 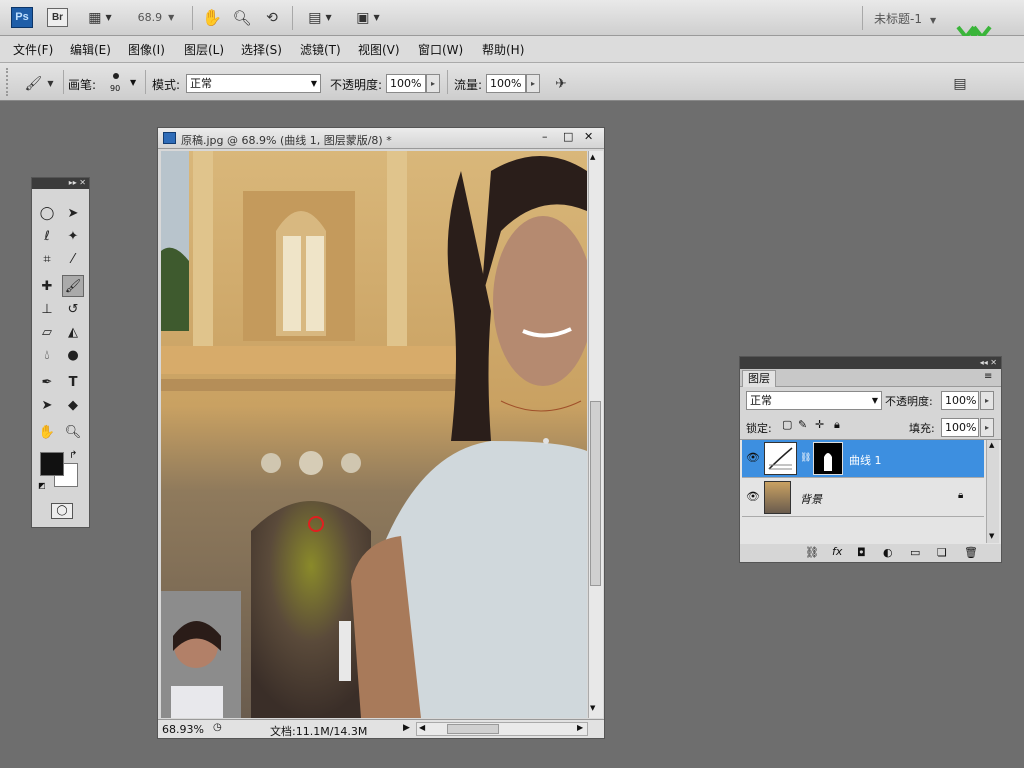 I want to click on menu-help: 帮助(H), so click(x=503, y=49).